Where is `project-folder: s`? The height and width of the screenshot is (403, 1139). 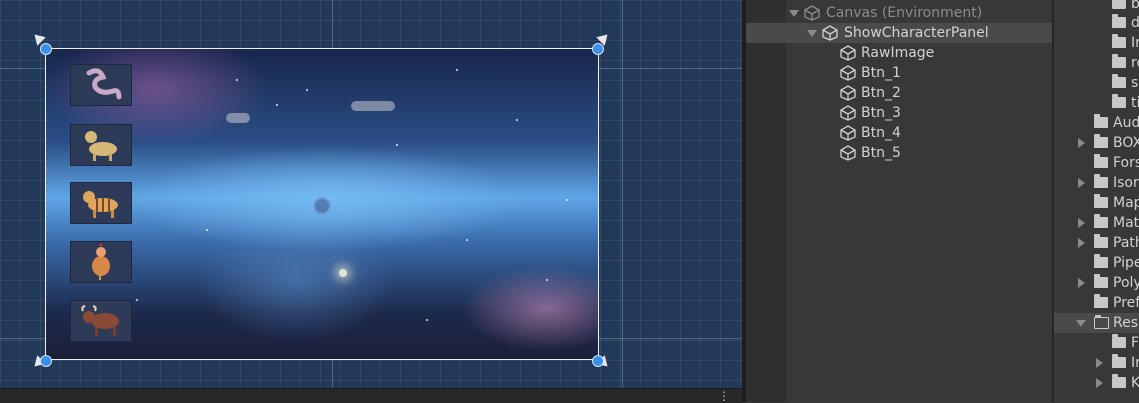
project-folder: s is located at coordinates (1096, 83).